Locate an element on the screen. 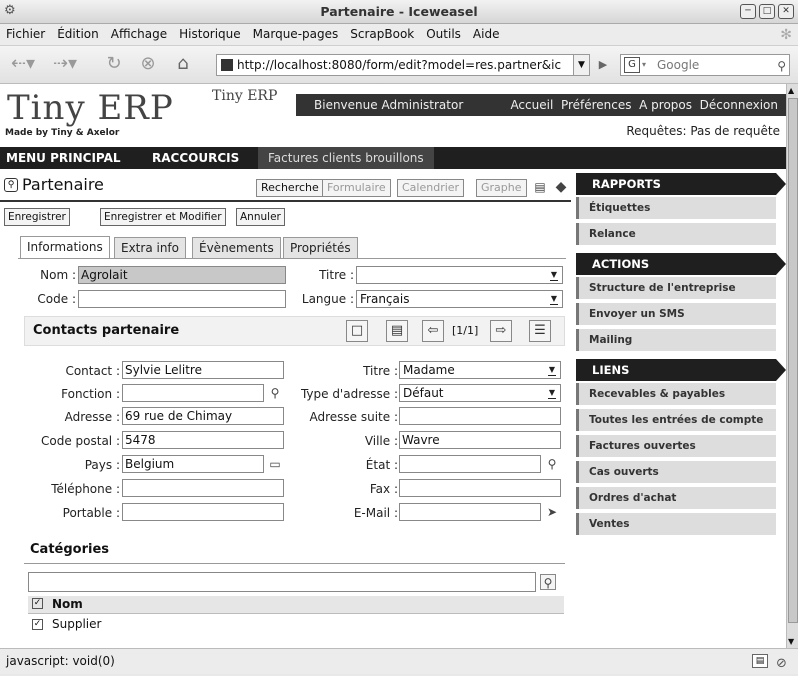  sidebar-item-ordres-achat: Ordres d'achat is located at coordinates (676, 498).